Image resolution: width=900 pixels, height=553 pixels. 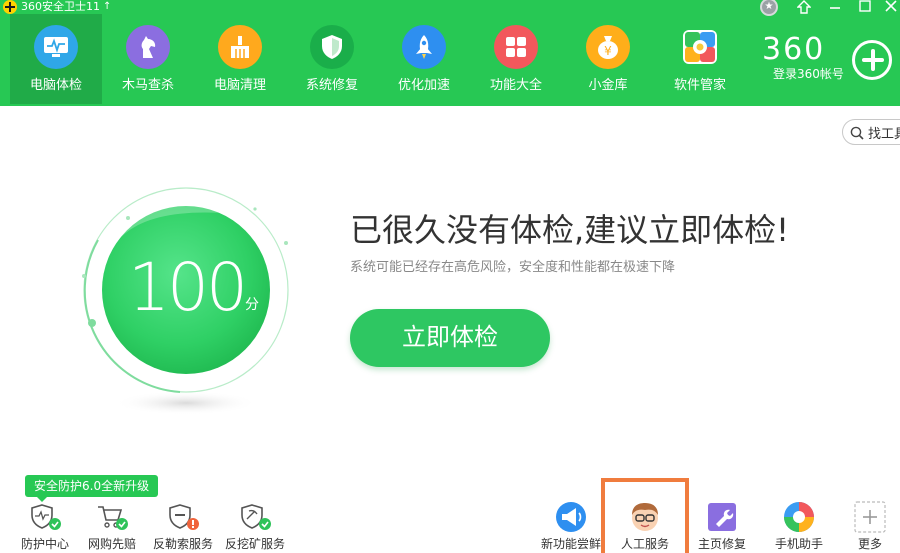 I want to click on nav-item-feature-center: 功能大全, so click(x=516, y=59).